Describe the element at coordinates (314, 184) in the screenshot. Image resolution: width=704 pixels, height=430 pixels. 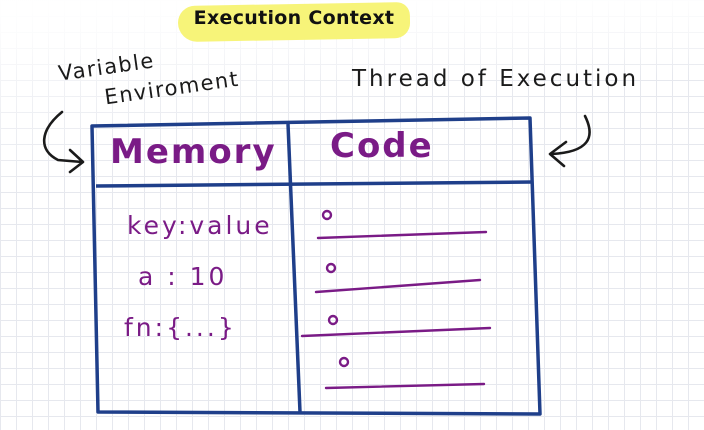
I see `table-header-divider` at that location.